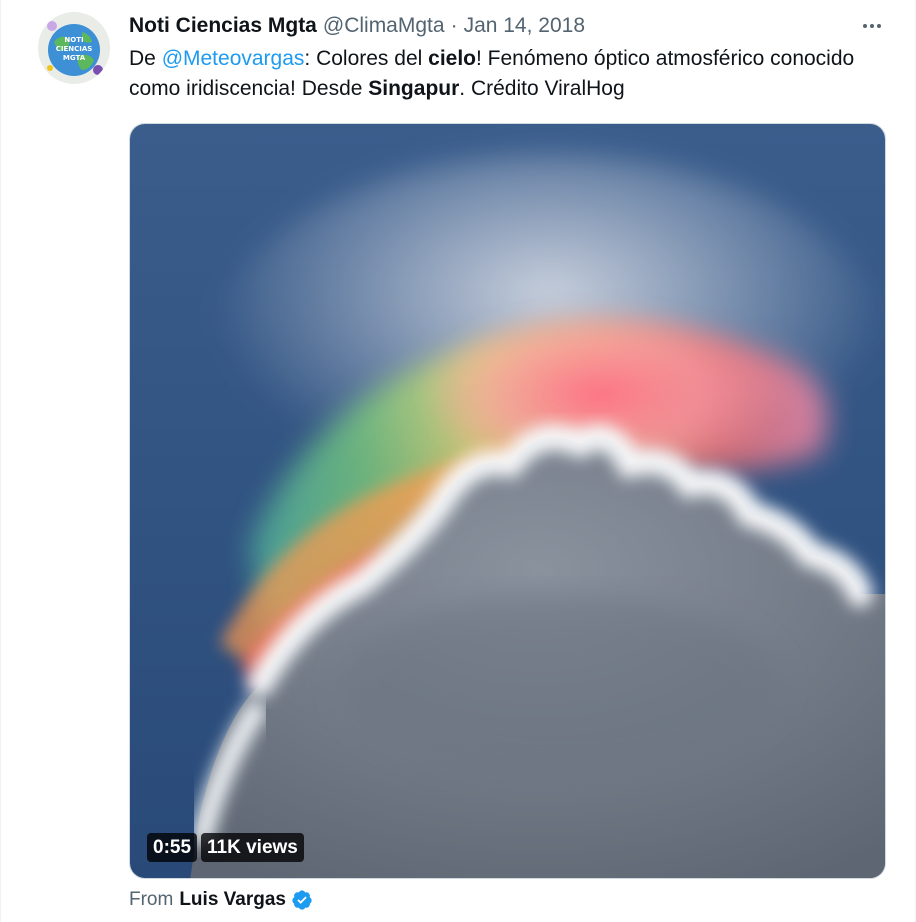  I want to click on tweet-text-segment: De, so click(145, 58).